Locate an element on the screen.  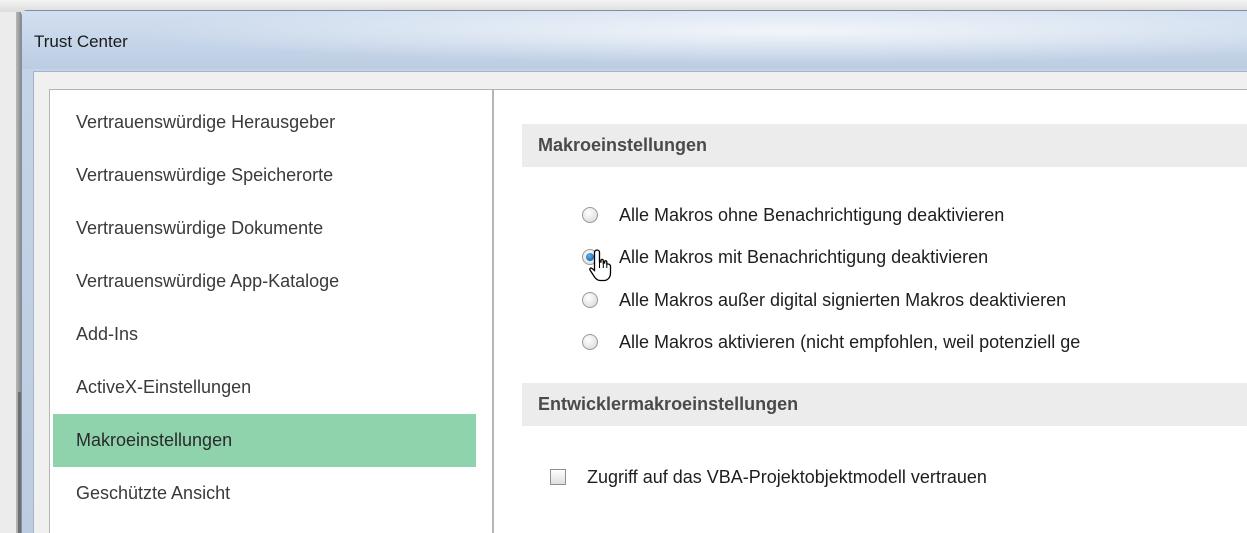
nav-item-trusted-documents: Vertrauenswürdige Dokumente is located at coordinates (264, 228).